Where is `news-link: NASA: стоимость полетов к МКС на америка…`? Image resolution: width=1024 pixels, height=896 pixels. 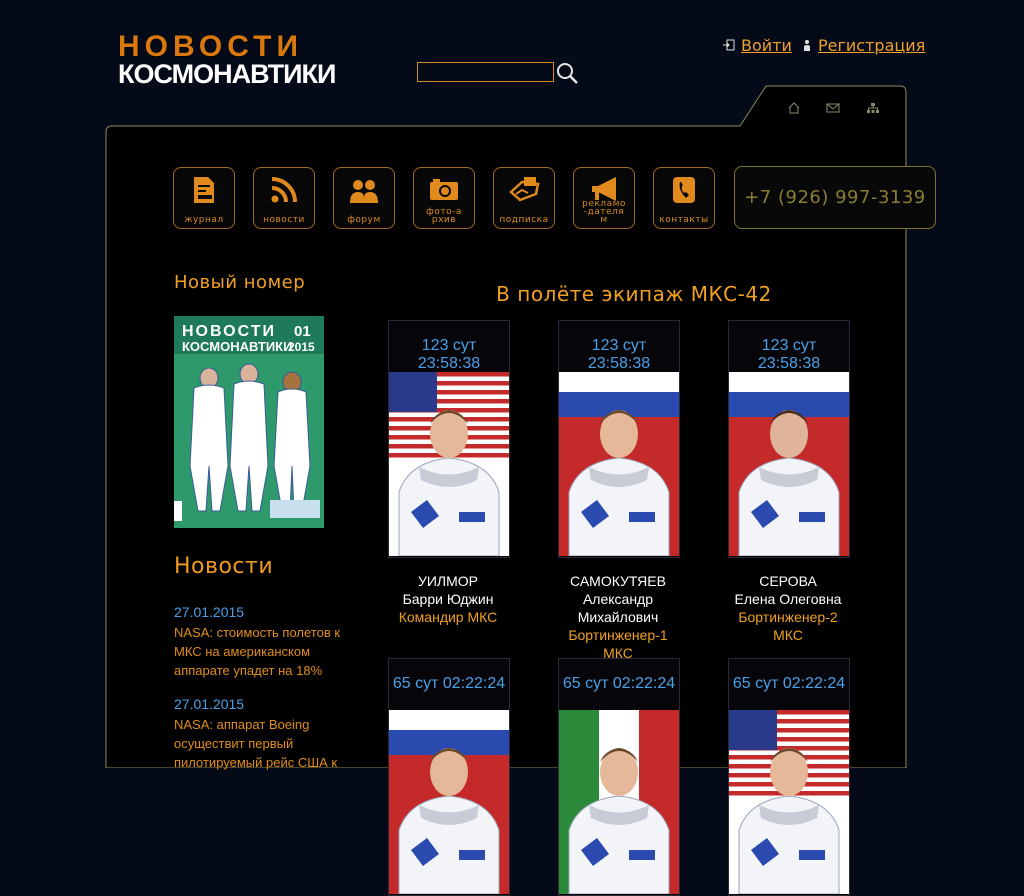 news-link: NASA: стоимость полетов к МКС на америка… is located at coordinates (263, 651).